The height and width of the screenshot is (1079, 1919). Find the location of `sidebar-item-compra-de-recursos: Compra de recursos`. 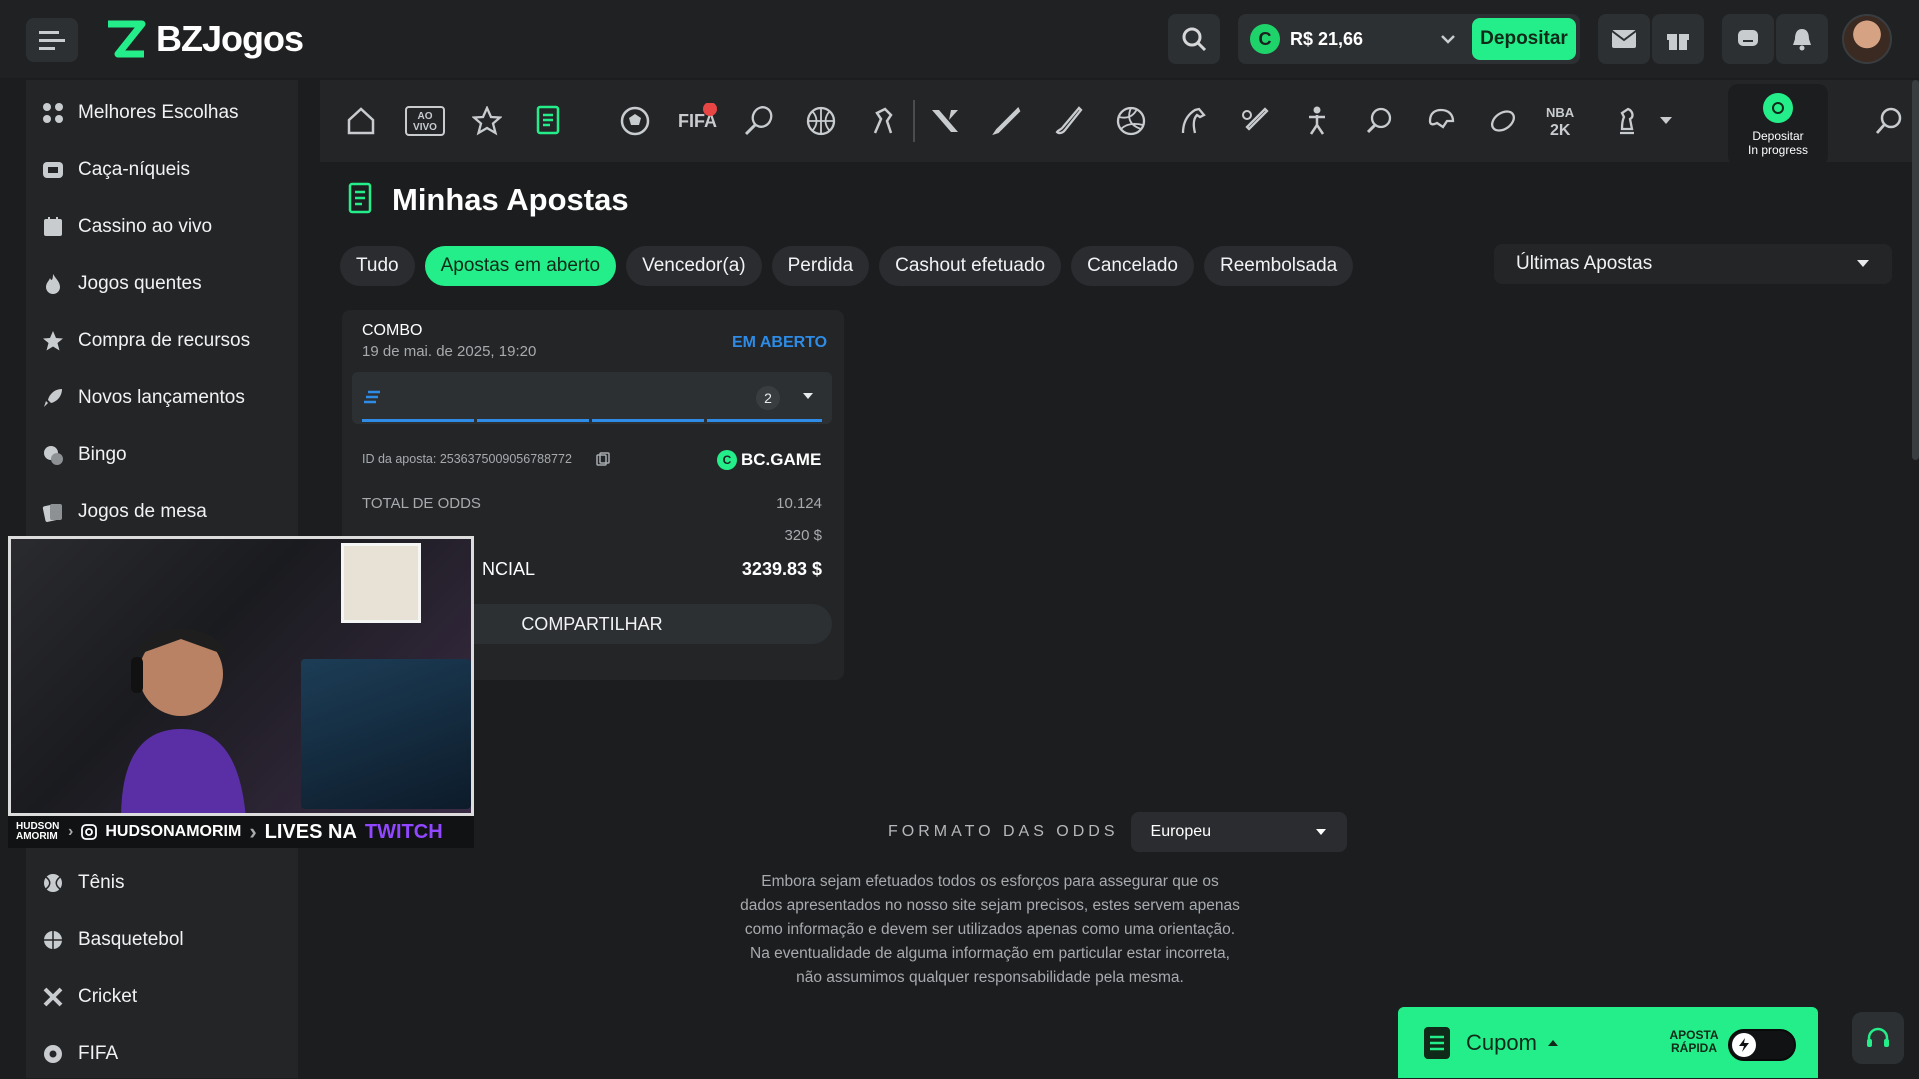

sidebar-item-compra-de-recursos: Compra de recursos is located at coordinates (162, 341).